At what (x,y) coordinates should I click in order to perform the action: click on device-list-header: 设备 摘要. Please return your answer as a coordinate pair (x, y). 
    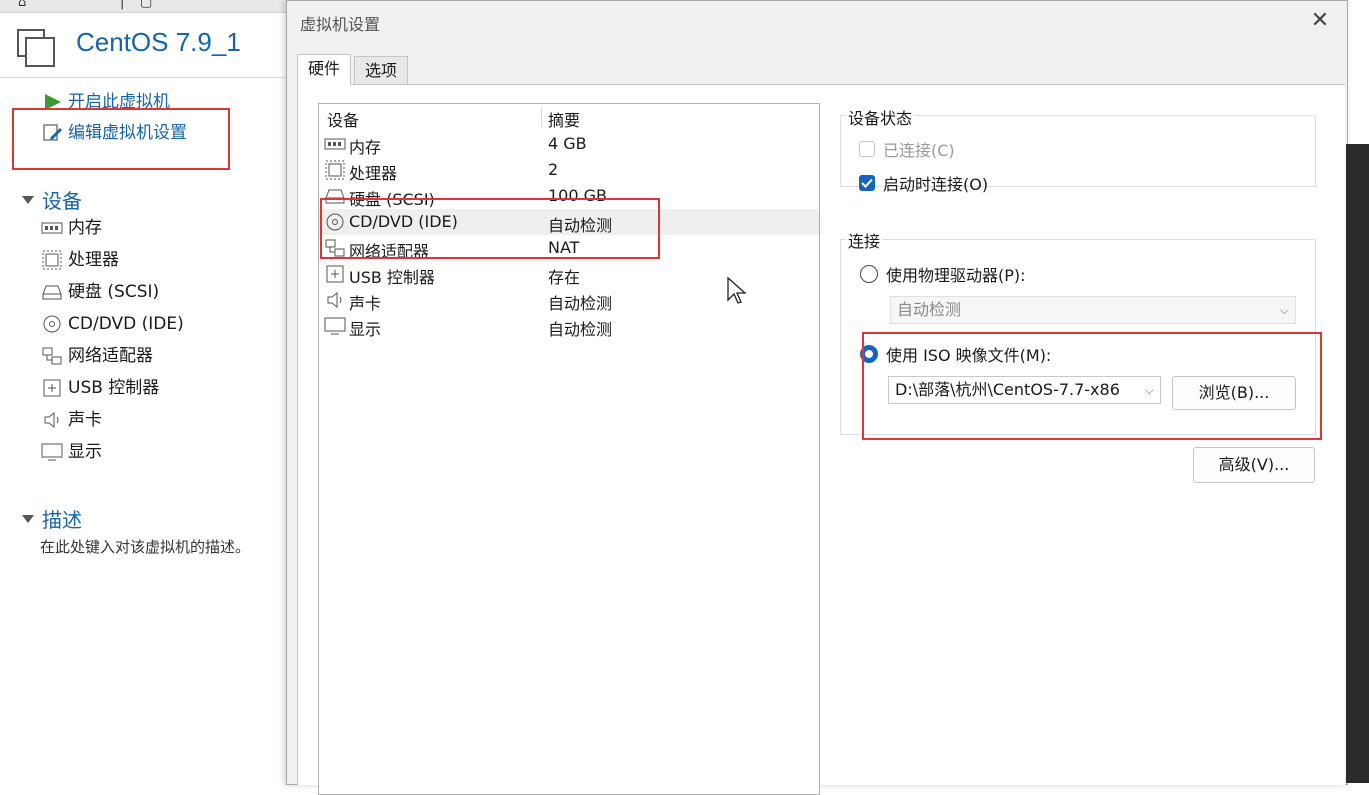
    Looking at the image, I should click on (569, 117).